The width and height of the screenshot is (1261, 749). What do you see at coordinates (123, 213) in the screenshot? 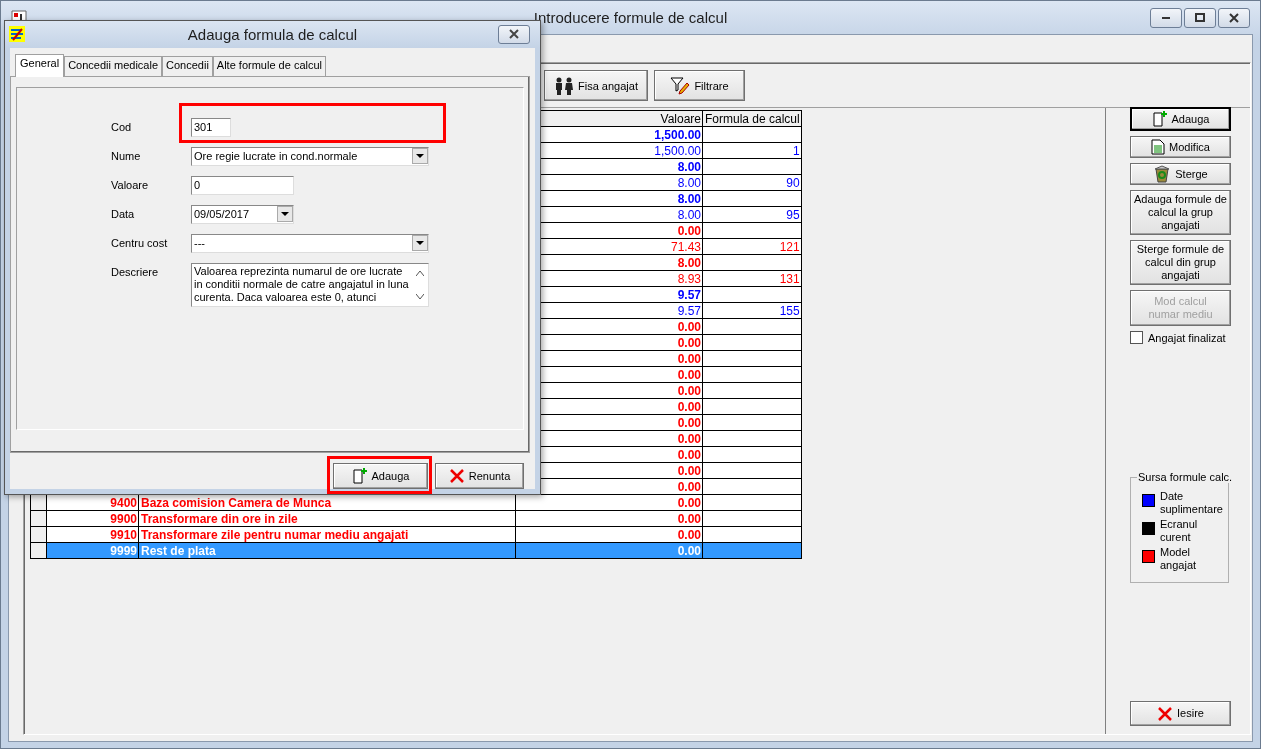
I see `field-label: Data` at bounding box center [123, 213].